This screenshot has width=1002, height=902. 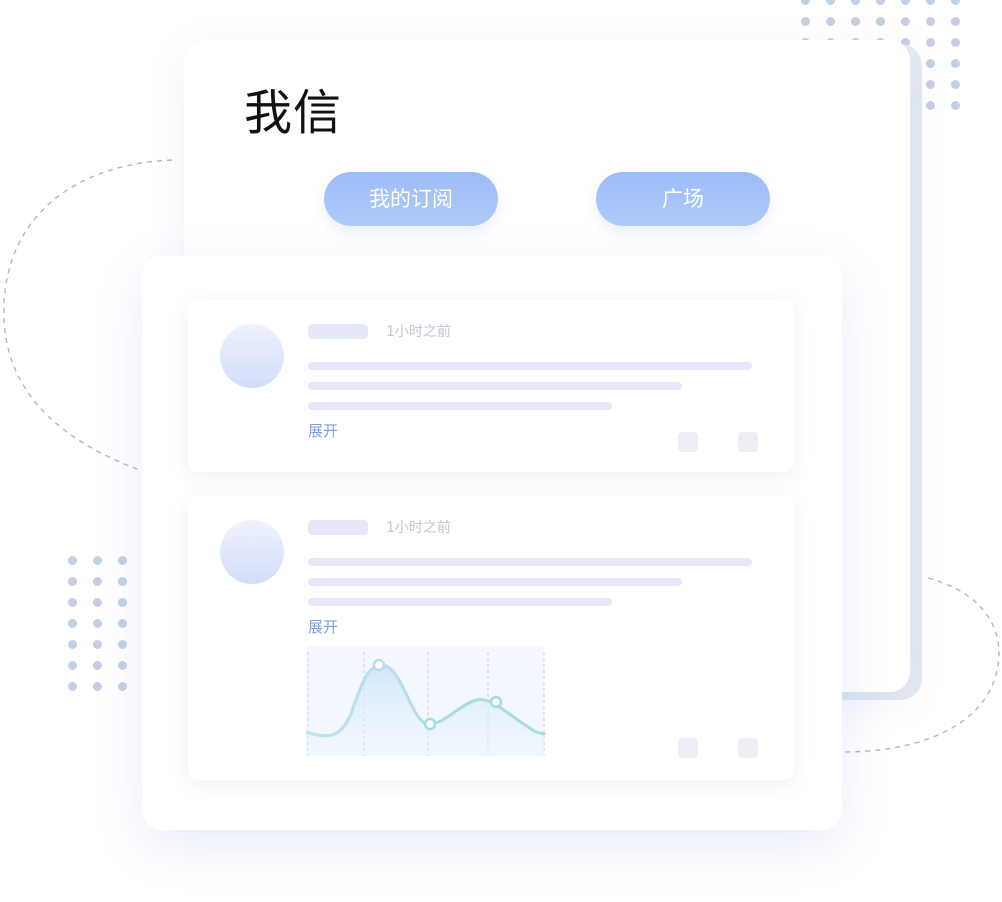 I want to click on tab-square: 广场, so click(x=683, y=199).